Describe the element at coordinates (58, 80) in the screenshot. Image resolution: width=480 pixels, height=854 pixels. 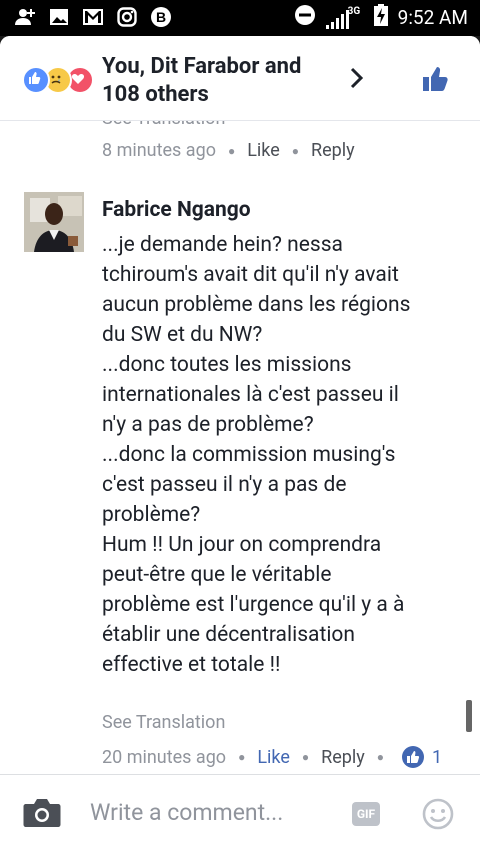
I see `reaction-summary` at that location.